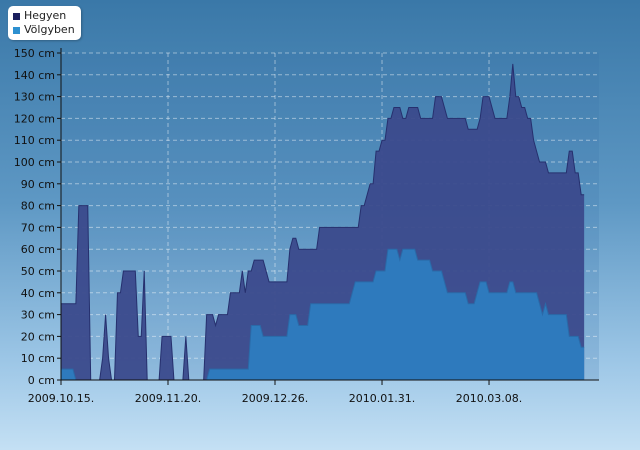 The width and height of the screenshot is (640, 450). I want to click on y-tick-label-12: 120 cm, so click(34, 118).